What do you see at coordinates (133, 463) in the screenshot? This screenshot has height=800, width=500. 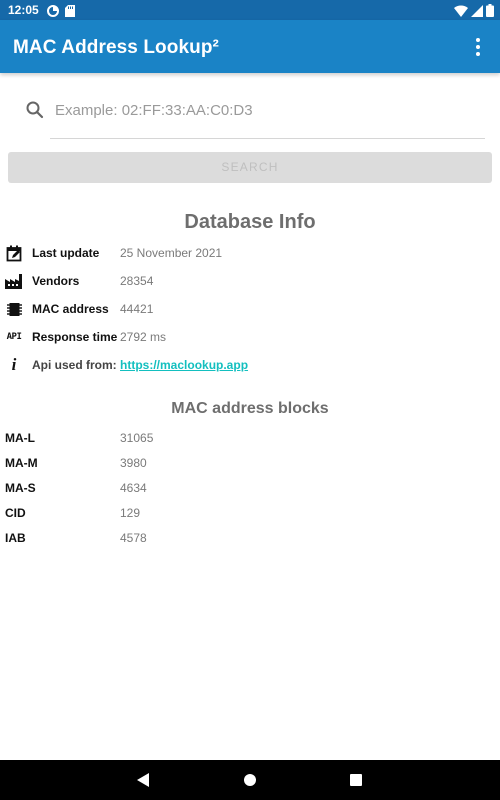 I see `block-value: 3980` at bounding box center [133, 463].